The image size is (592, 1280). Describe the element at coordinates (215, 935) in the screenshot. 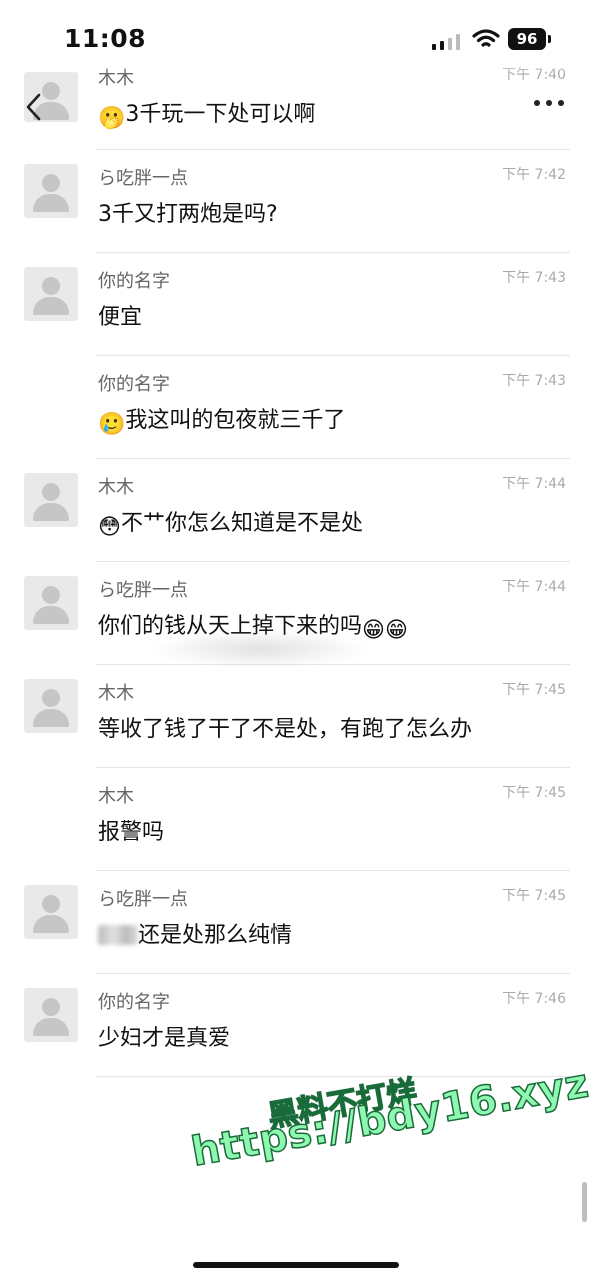

I see `message-body: 还是处那么纯情` at that location.